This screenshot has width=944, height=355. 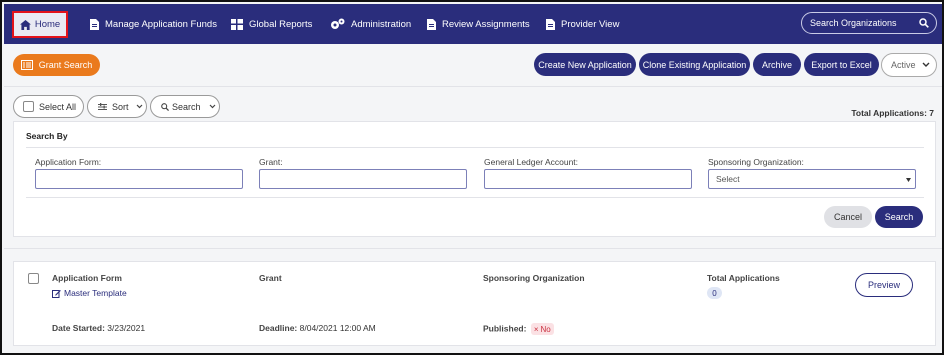 I want to click on published-status-value: No, so click(x=545, y=329).